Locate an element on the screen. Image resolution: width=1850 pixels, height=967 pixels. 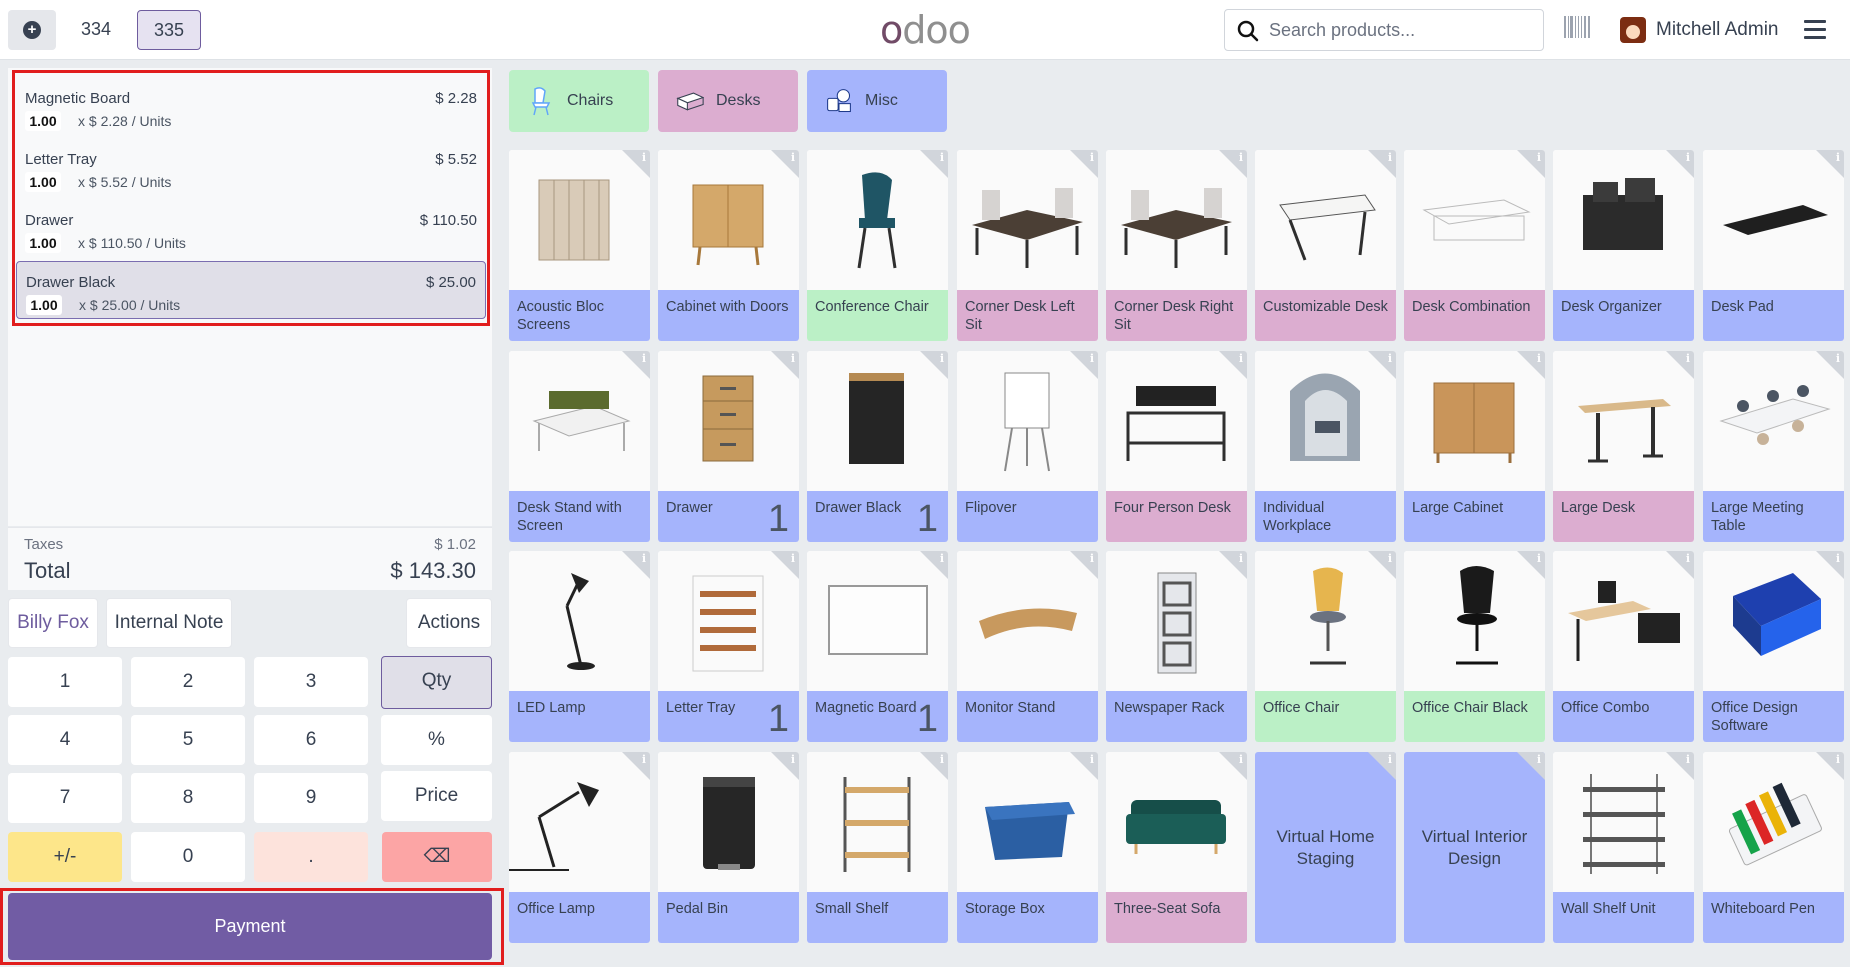
product-name: Pedal Bin is located at coordinates (728, 917).